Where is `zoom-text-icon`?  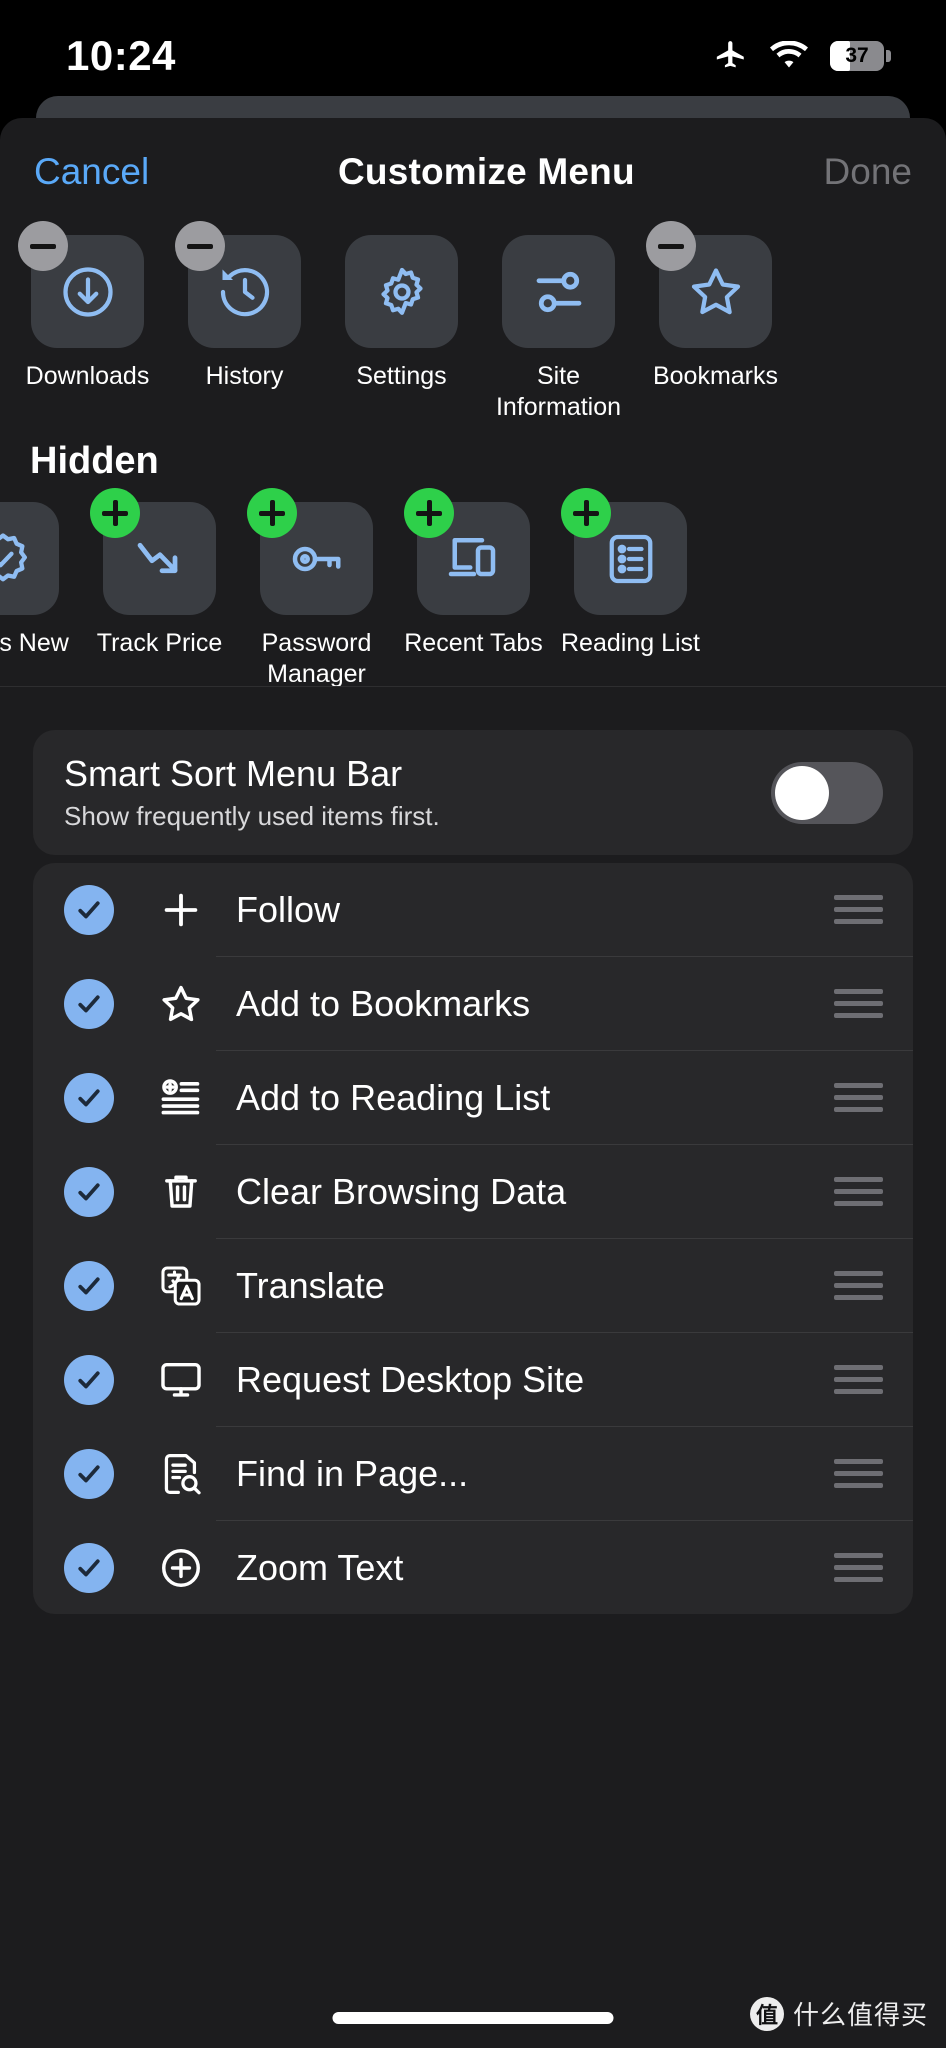 zoom-text-icon is located at coordinates (181, 1568).